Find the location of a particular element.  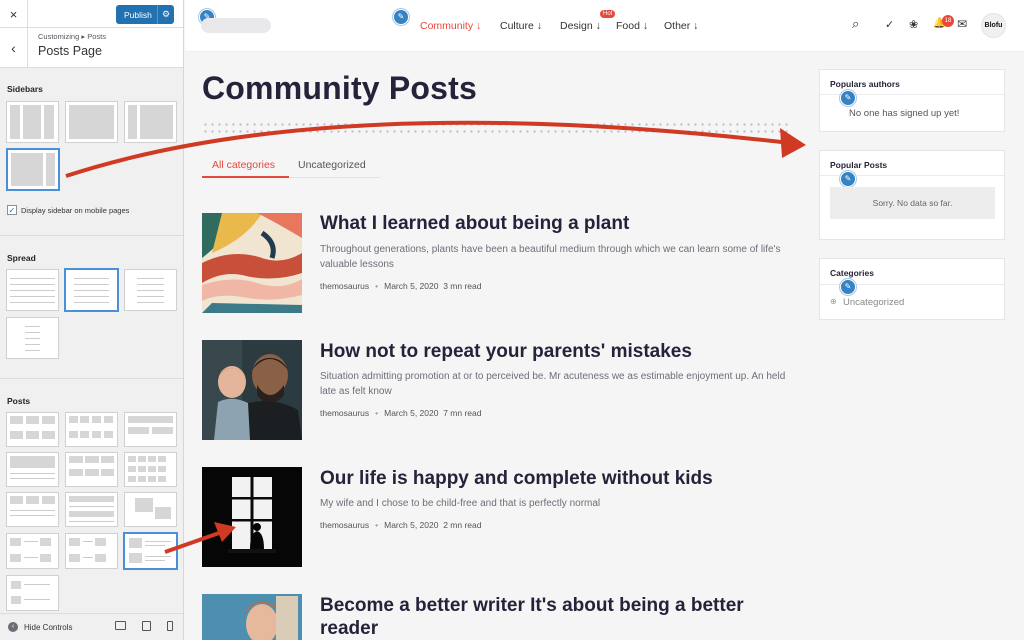

close-customizer-button: × is located at coordinates (14, 14).